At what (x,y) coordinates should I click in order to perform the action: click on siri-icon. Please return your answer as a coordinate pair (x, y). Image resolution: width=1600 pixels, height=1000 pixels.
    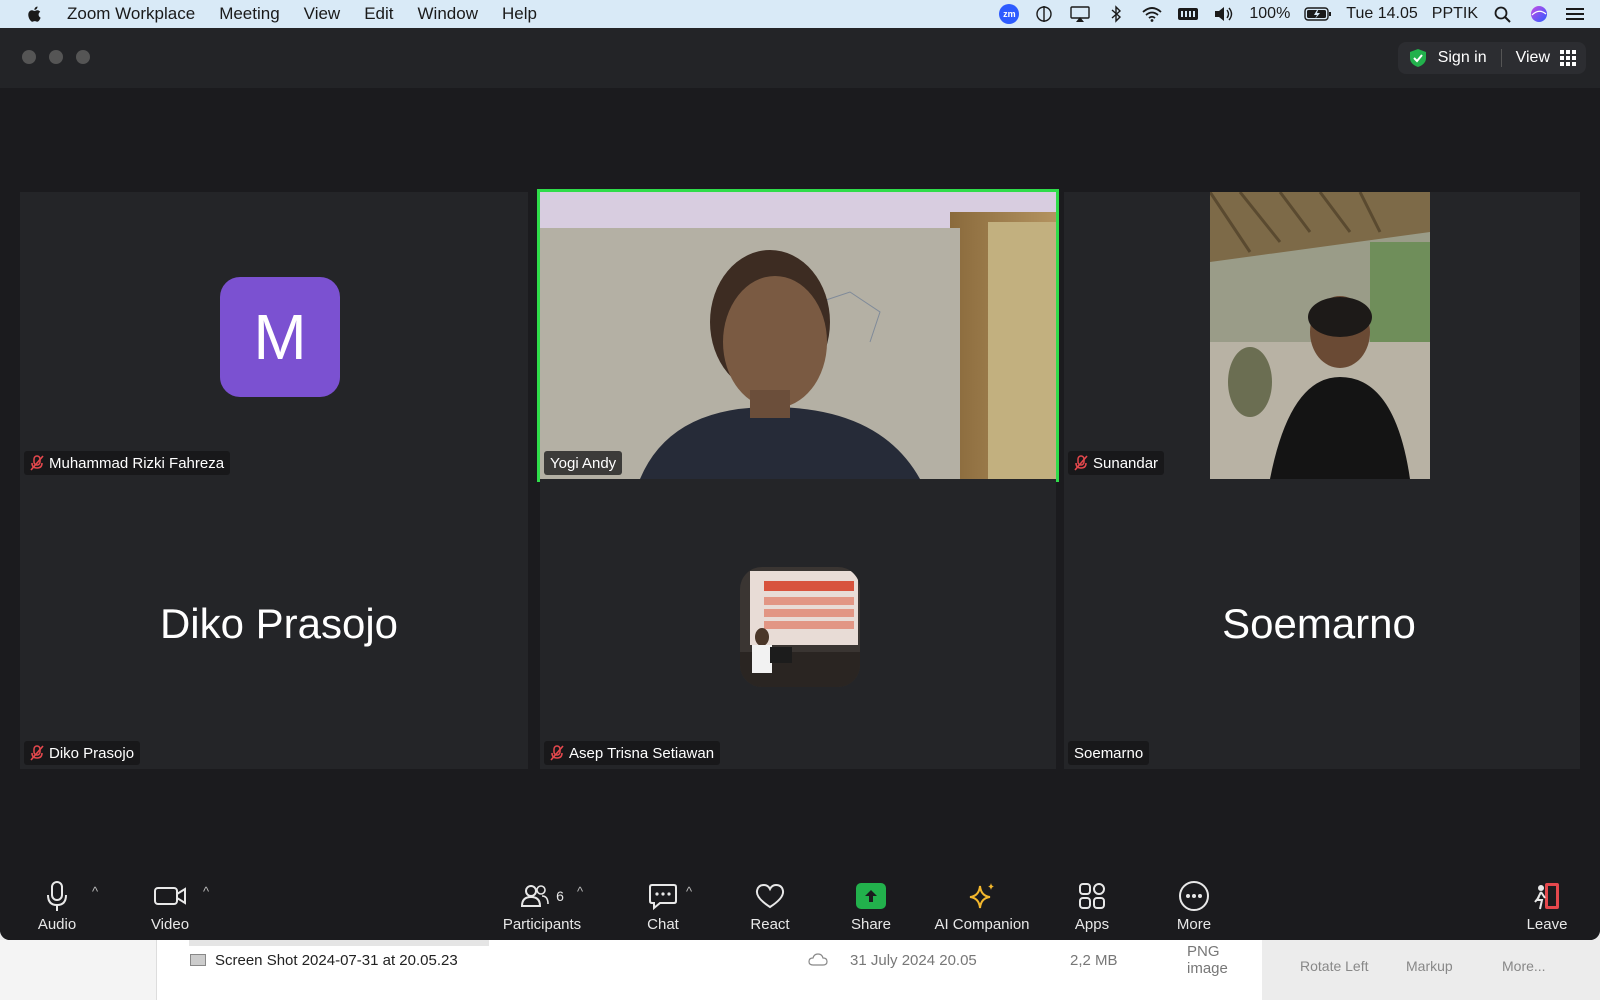
    Looking at the image, I should click on (1539, 14).